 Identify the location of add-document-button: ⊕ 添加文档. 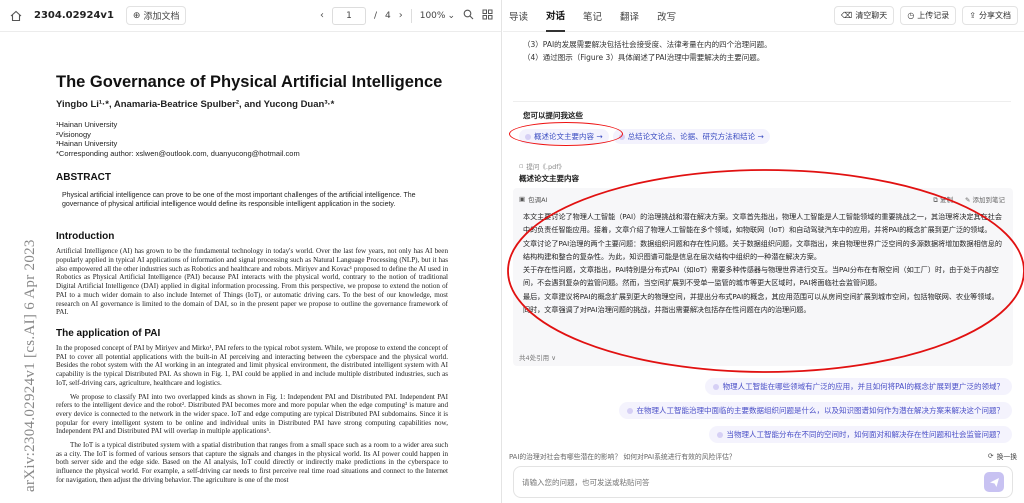
(156, 15).